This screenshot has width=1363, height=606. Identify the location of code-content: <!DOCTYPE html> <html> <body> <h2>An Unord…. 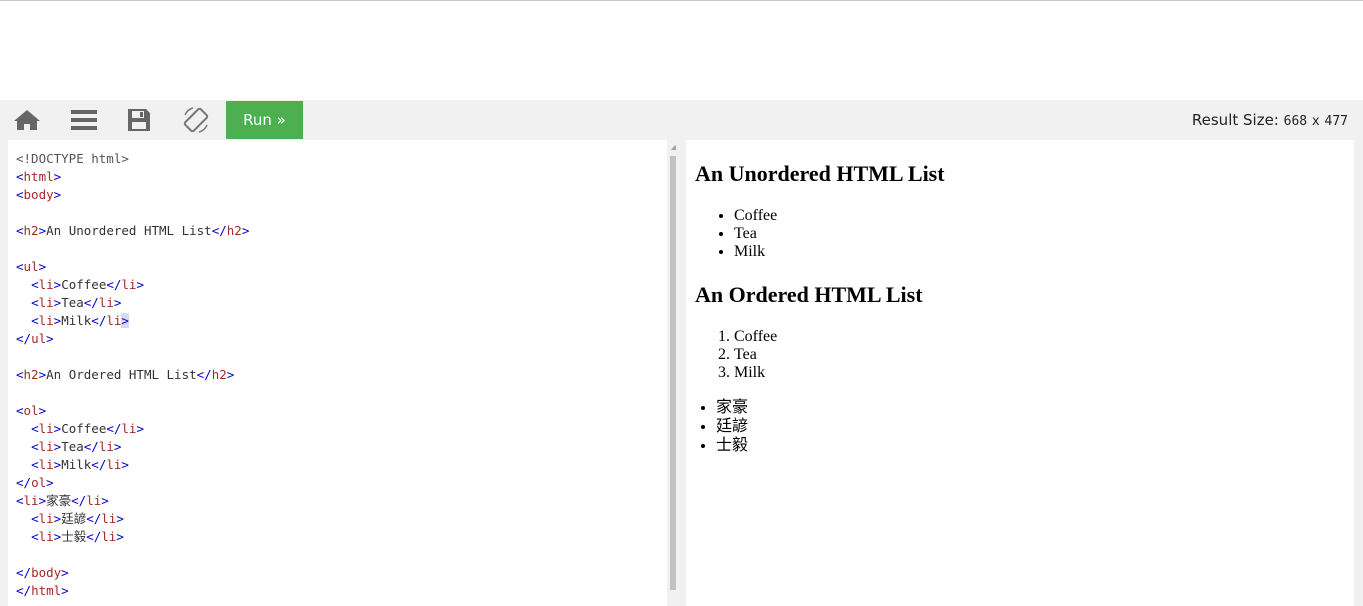
(132, 375).